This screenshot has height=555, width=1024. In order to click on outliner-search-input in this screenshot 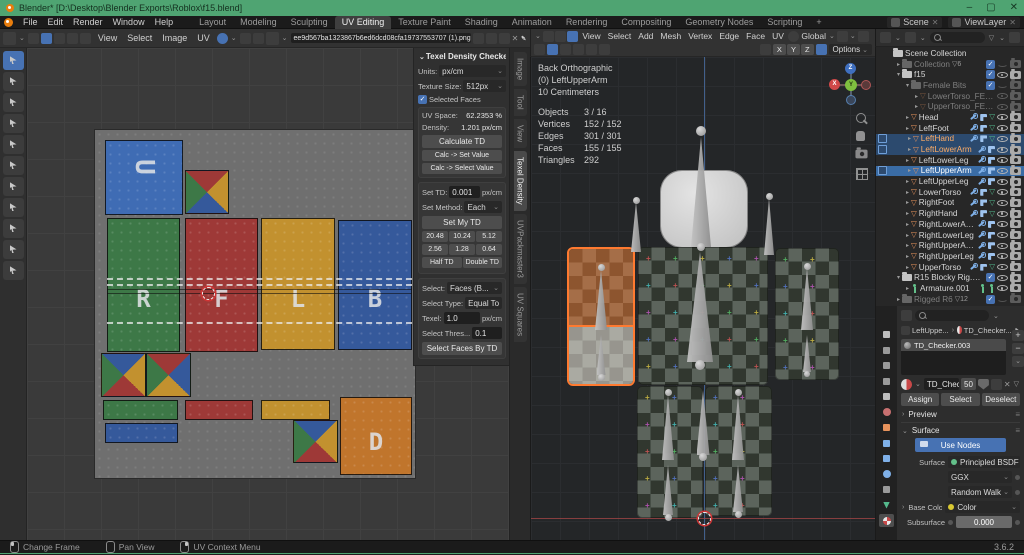, I will do `click(957, 37)`.